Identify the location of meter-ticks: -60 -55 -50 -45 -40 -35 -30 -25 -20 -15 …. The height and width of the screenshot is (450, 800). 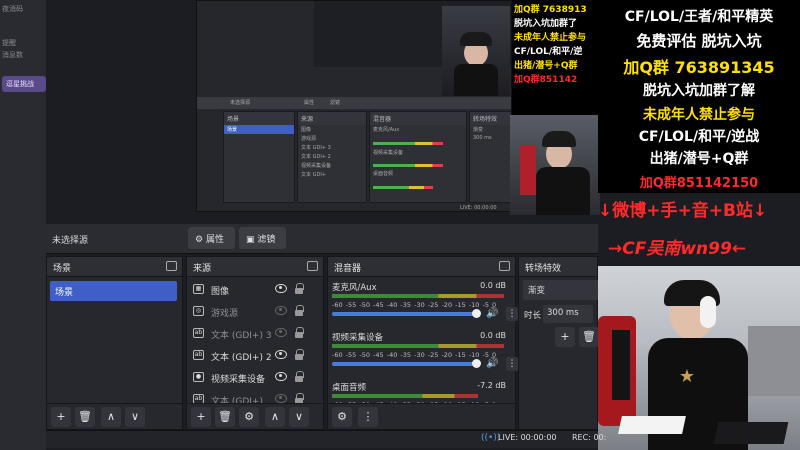
(414, 355).